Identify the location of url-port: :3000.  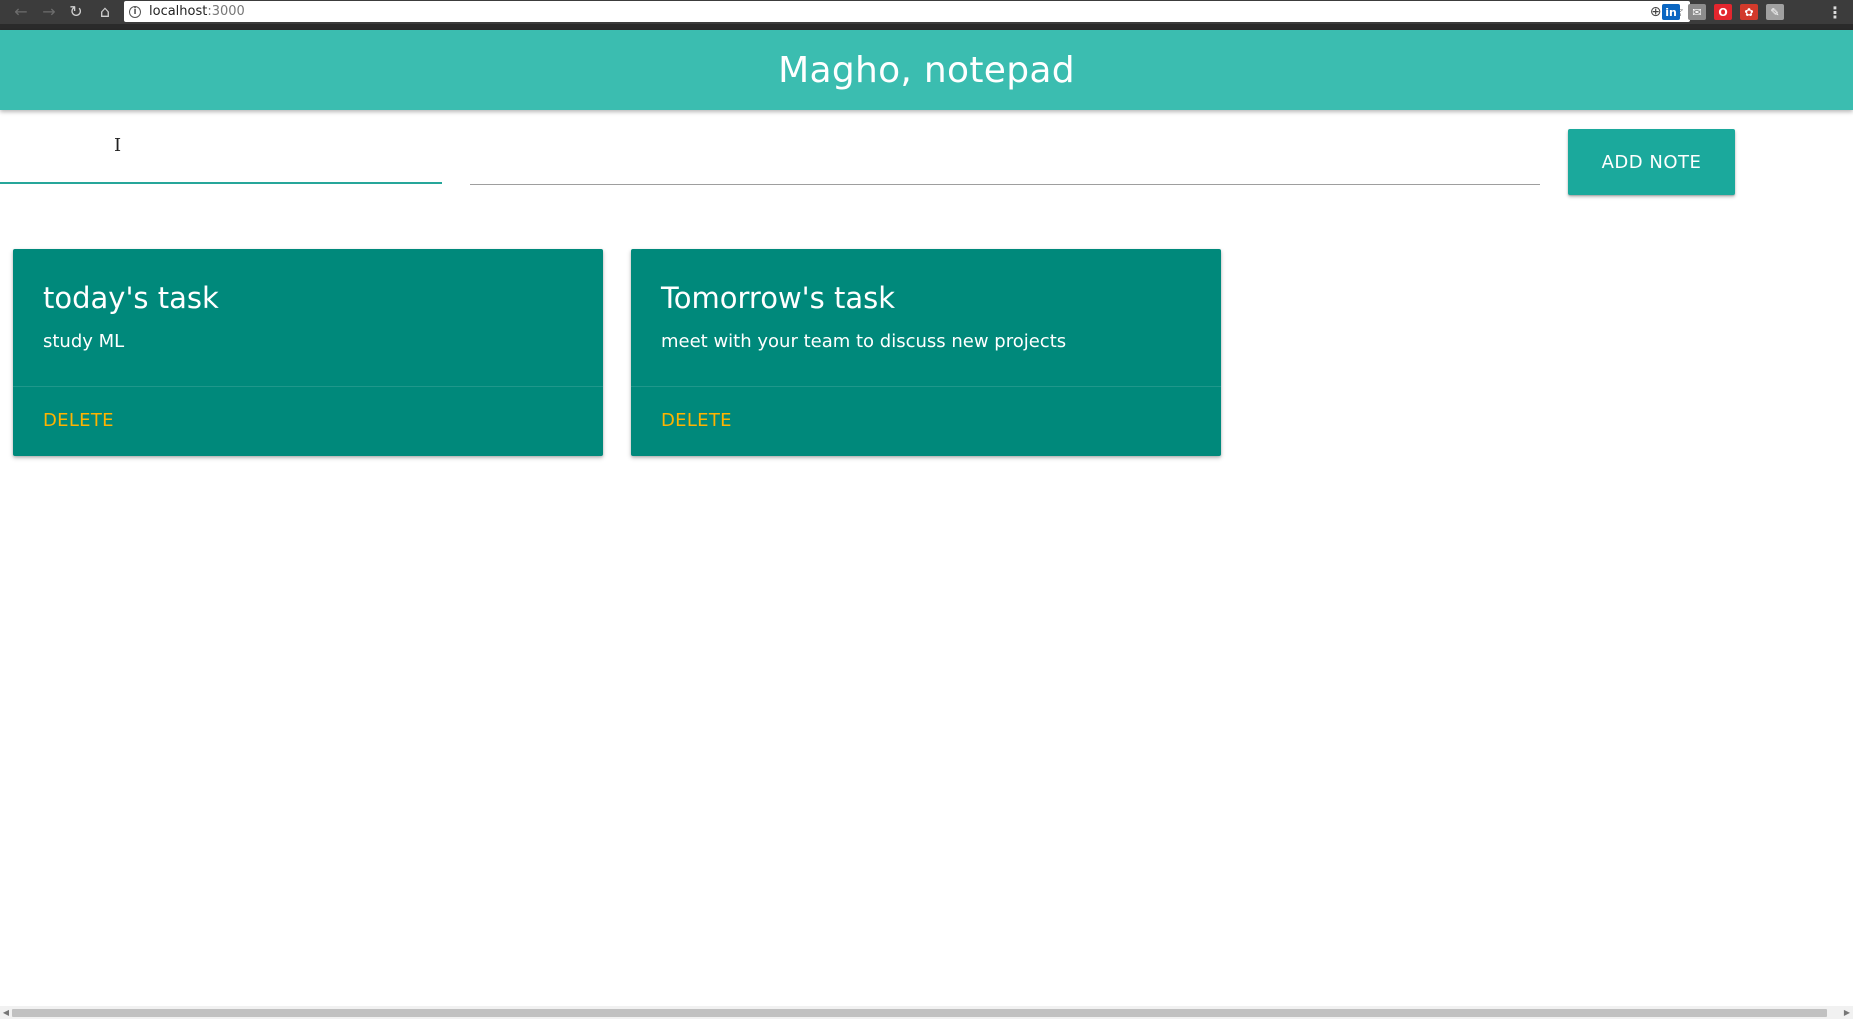
(226, 11).